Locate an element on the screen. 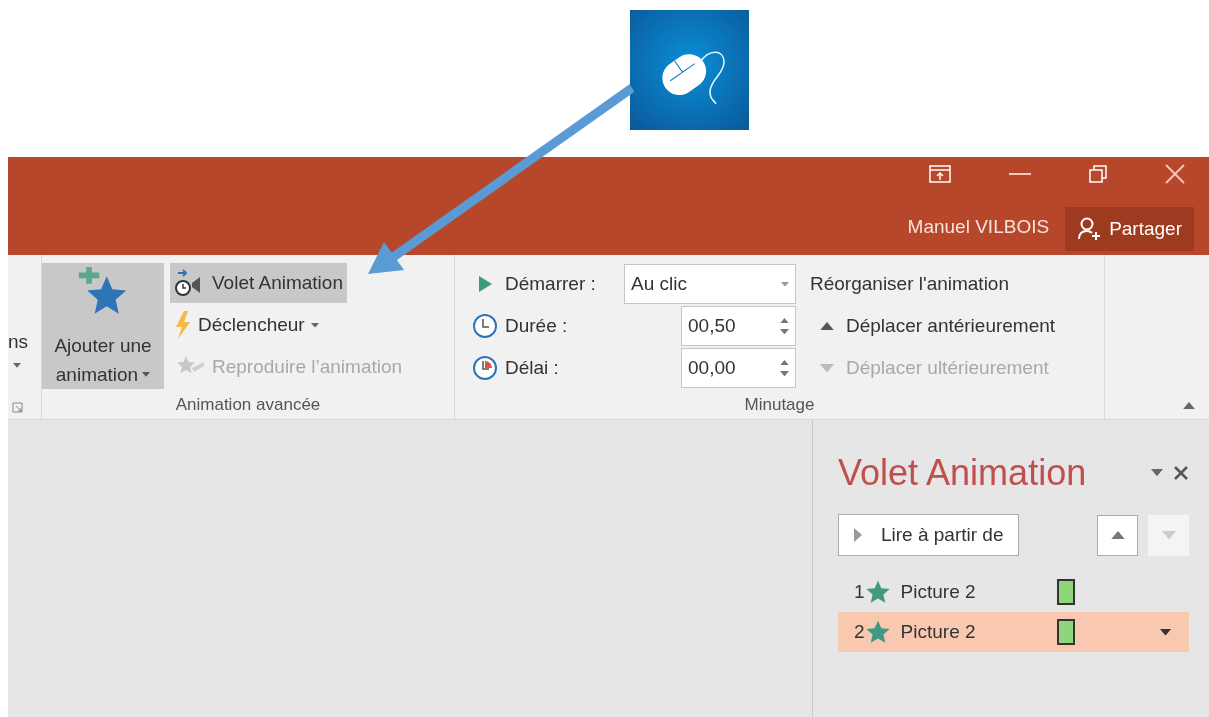  restore-icon is located at coordinates (1098, 174).